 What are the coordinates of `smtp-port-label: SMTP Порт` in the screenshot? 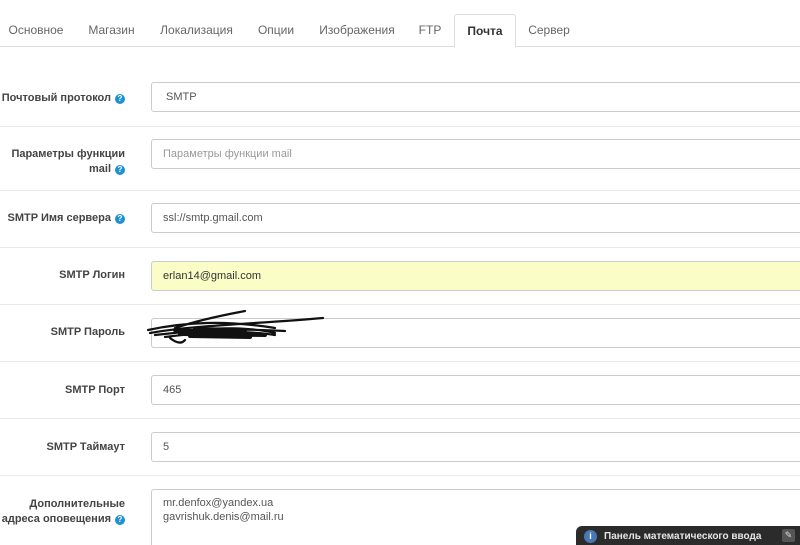 It's located at (94, 390).